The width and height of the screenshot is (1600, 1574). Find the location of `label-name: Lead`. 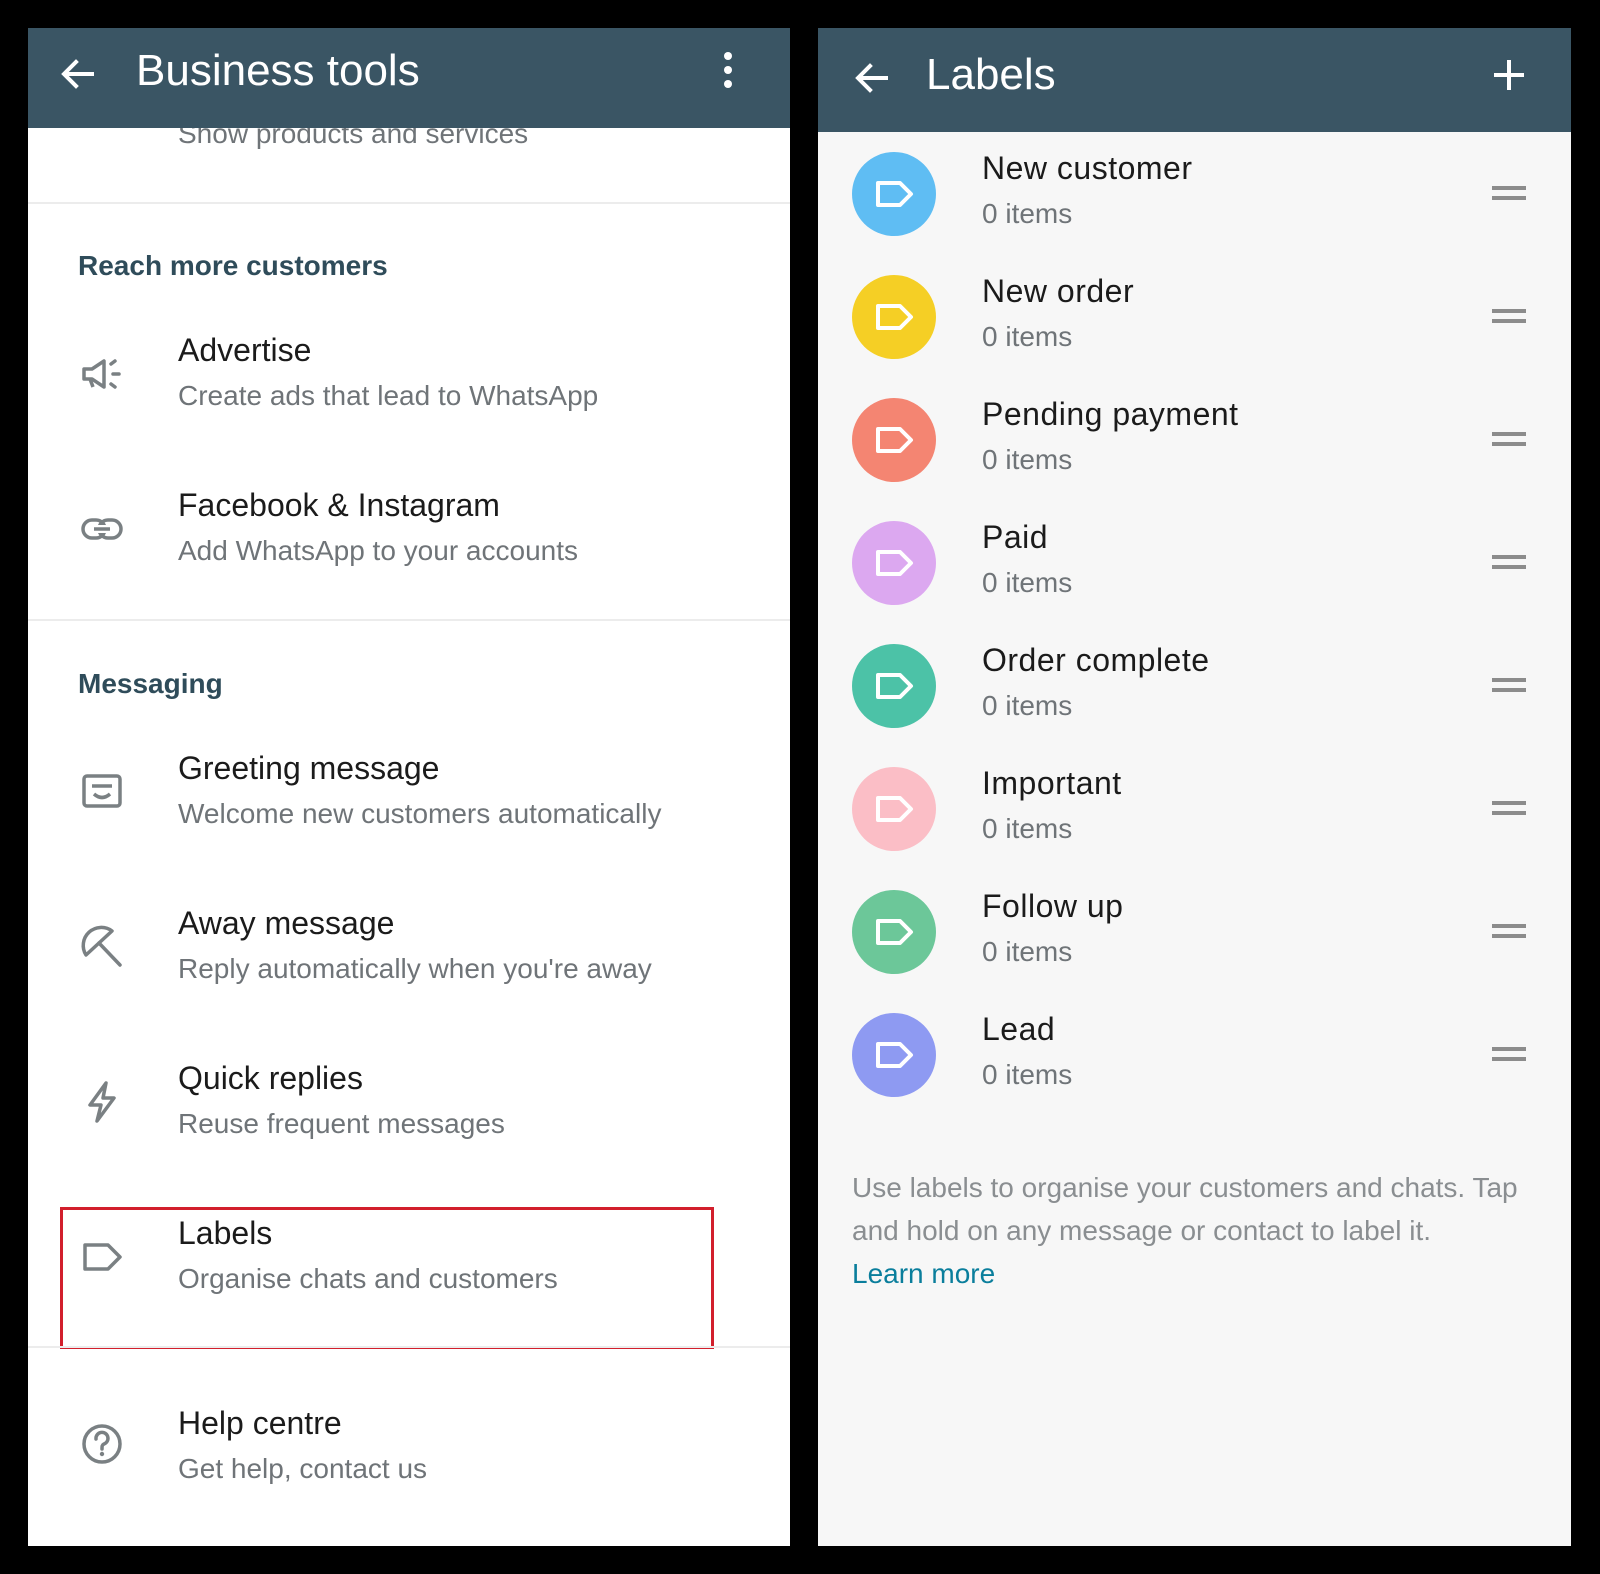

label-name: Lead is located at coordinates (1019, 1029).